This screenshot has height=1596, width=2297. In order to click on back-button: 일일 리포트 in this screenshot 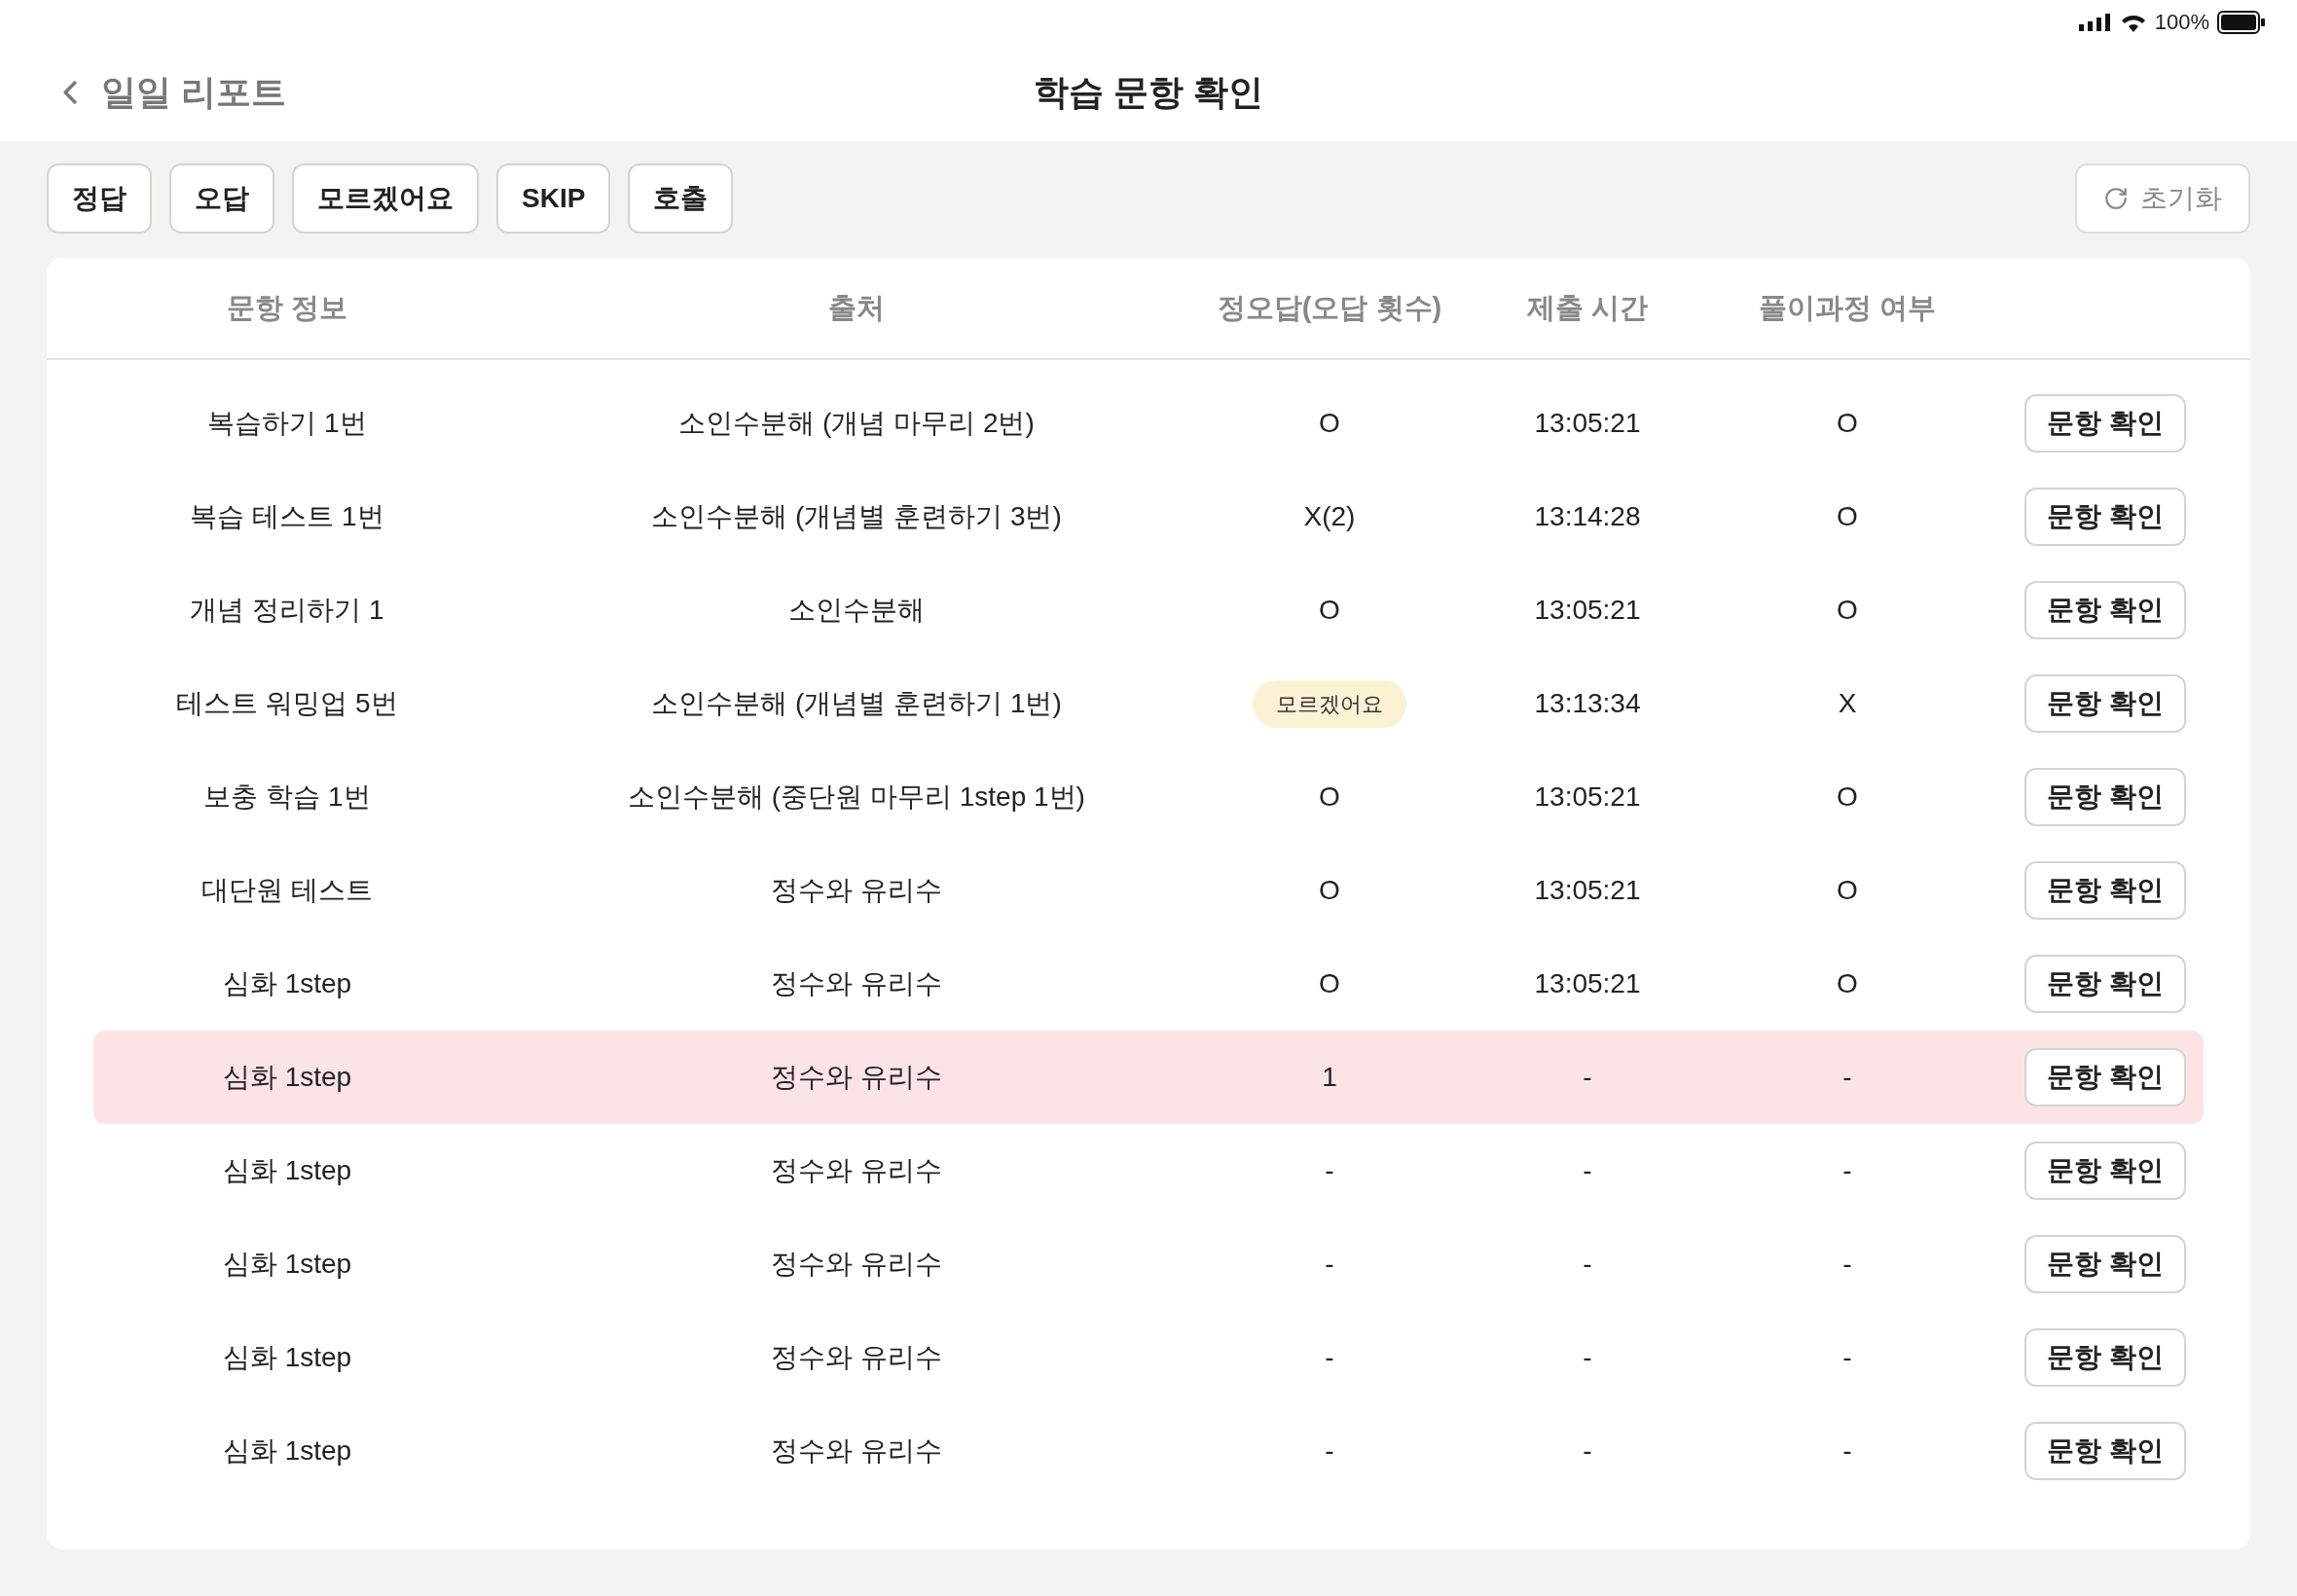, I will do `click(168, 92)`.